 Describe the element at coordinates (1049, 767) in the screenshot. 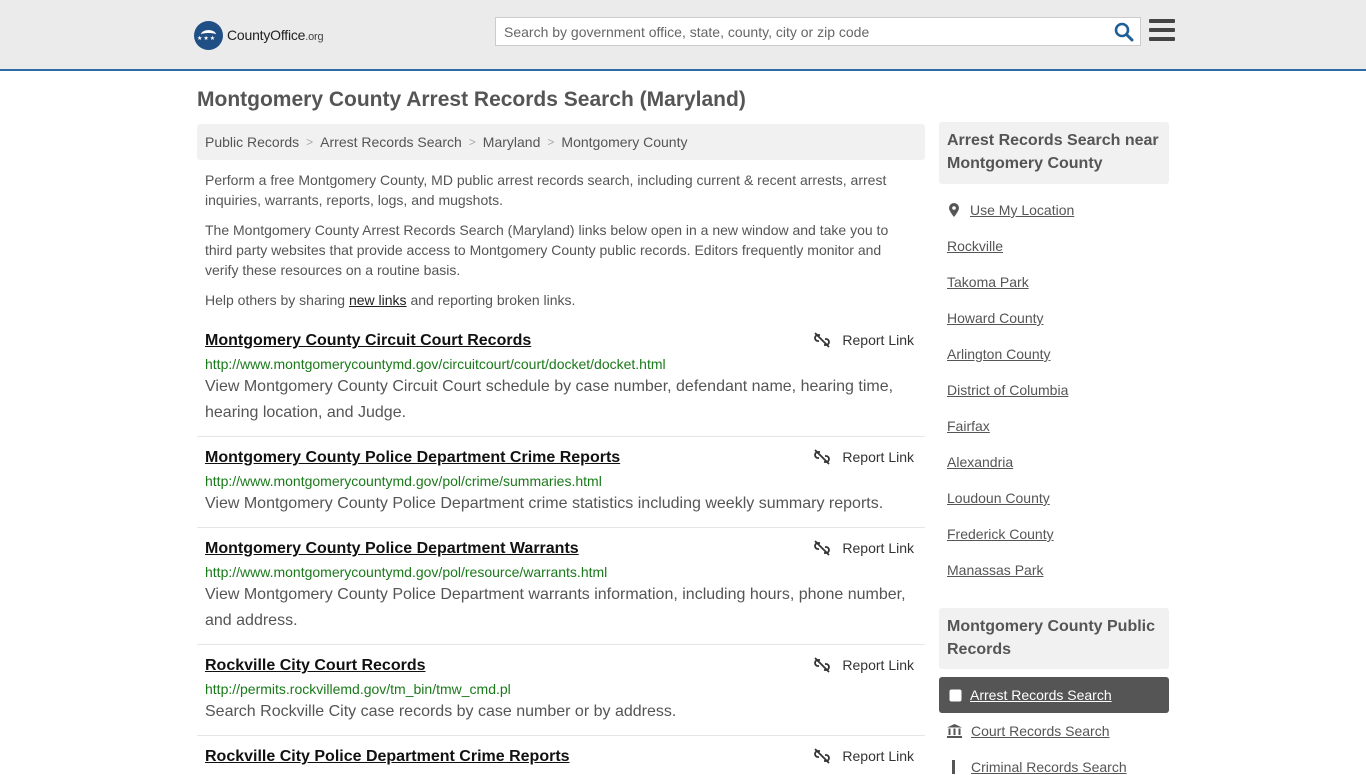

I see `sidebar-item-label: Criminal Records Search` at that location.